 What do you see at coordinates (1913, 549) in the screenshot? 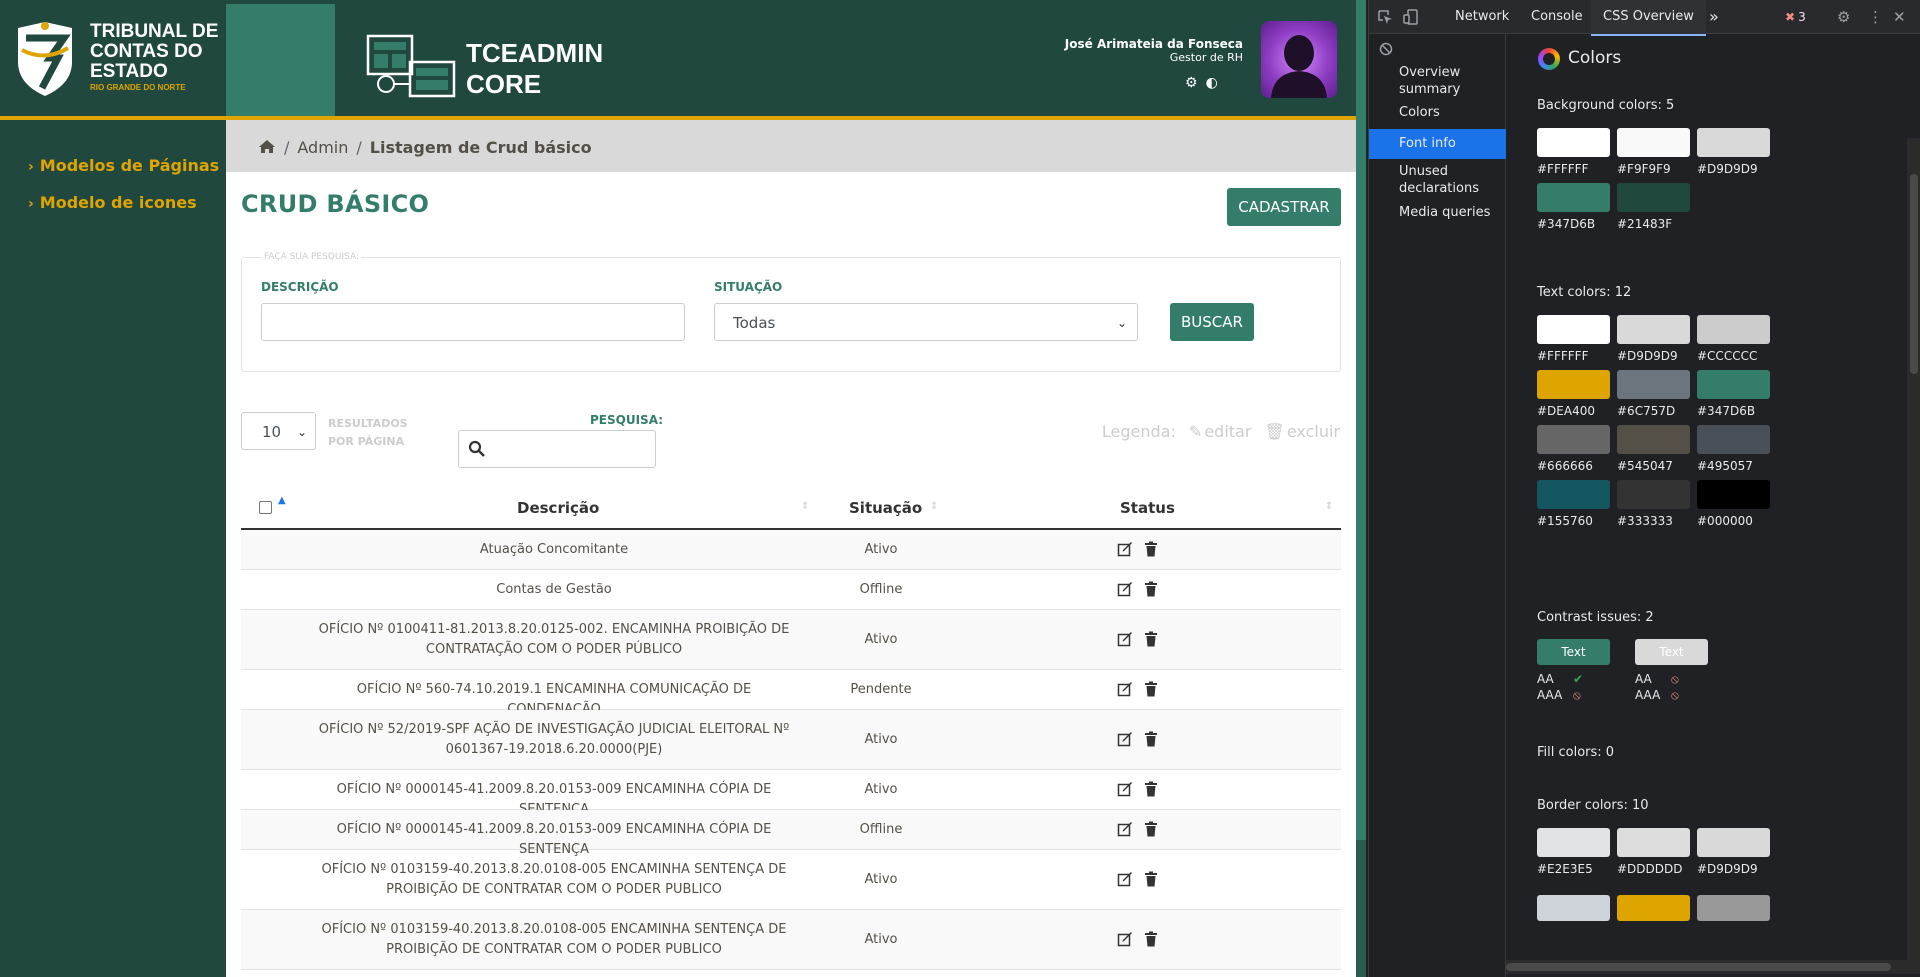
I see `devtools-vertical-scrollbar` at bounding box center [1913, 549].